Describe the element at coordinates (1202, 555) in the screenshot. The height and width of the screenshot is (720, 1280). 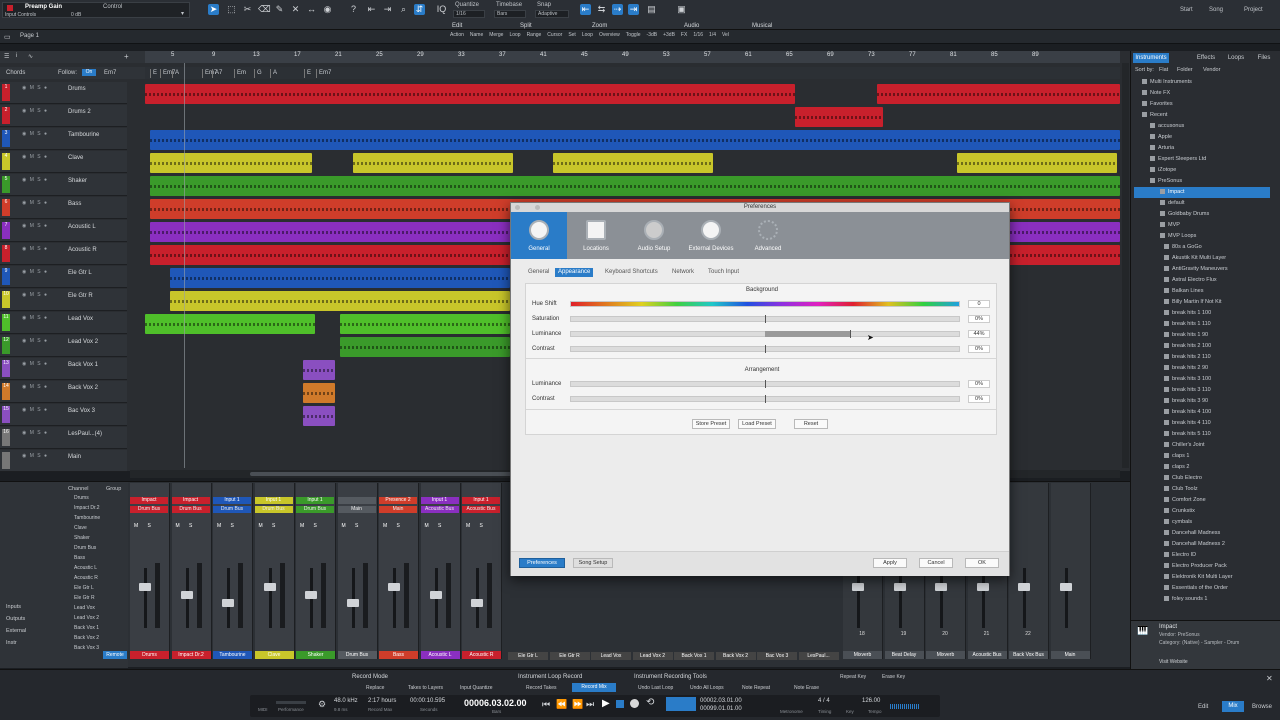
I see `browser-item: Electro ID` at that location.